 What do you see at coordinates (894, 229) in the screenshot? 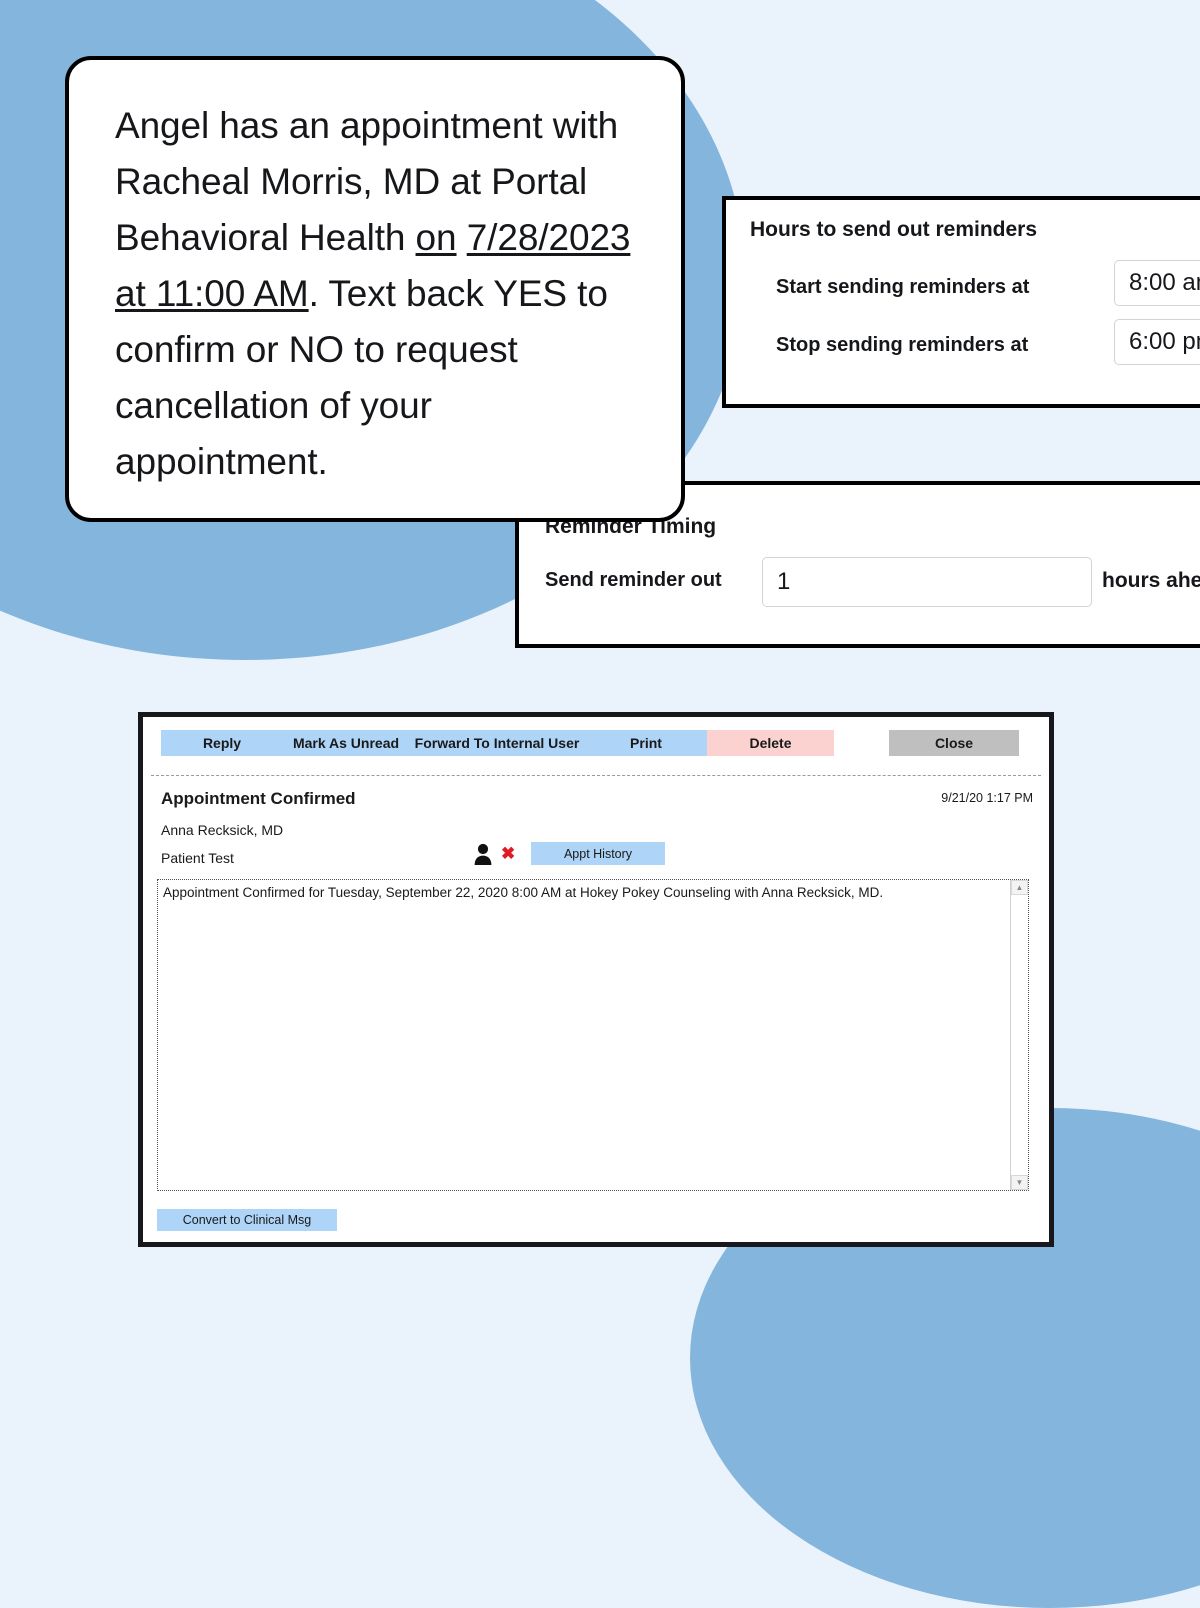
I see `hours-panel-heading: Hours to send out reminders` at bounding box center [894, 229].